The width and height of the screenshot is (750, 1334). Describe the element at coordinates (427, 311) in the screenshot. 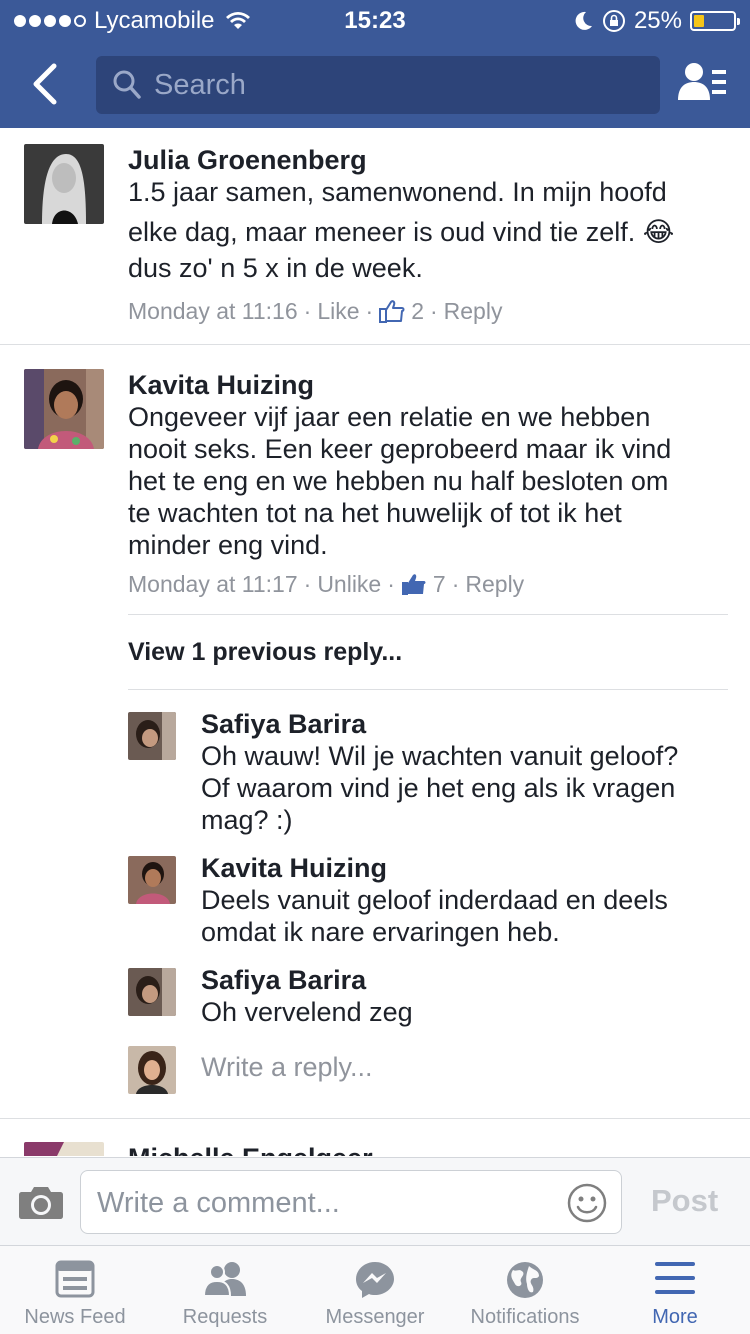

I see `comment-meta: Monday at 11:16 · Like · 2 · Reply` at that location.